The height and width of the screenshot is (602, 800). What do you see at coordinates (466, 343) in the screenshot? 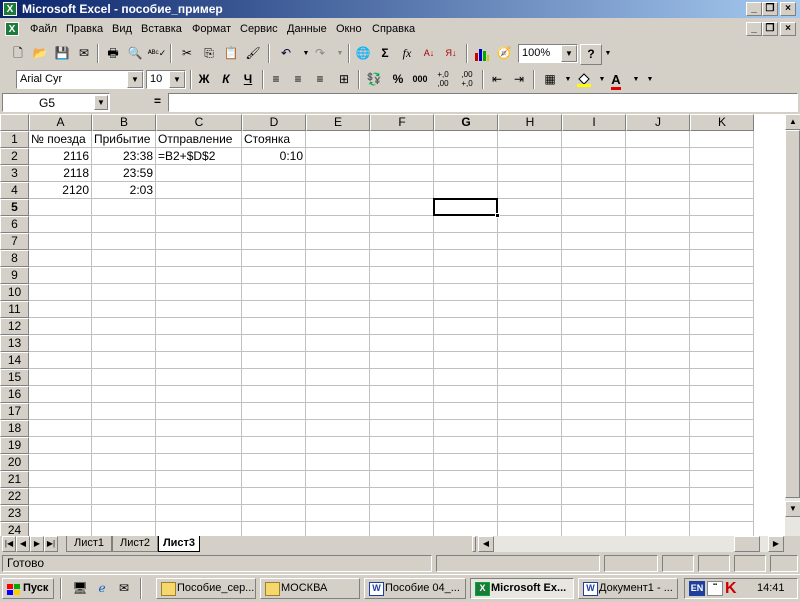
I see `cell-G13` at bounding box center [466, 343].